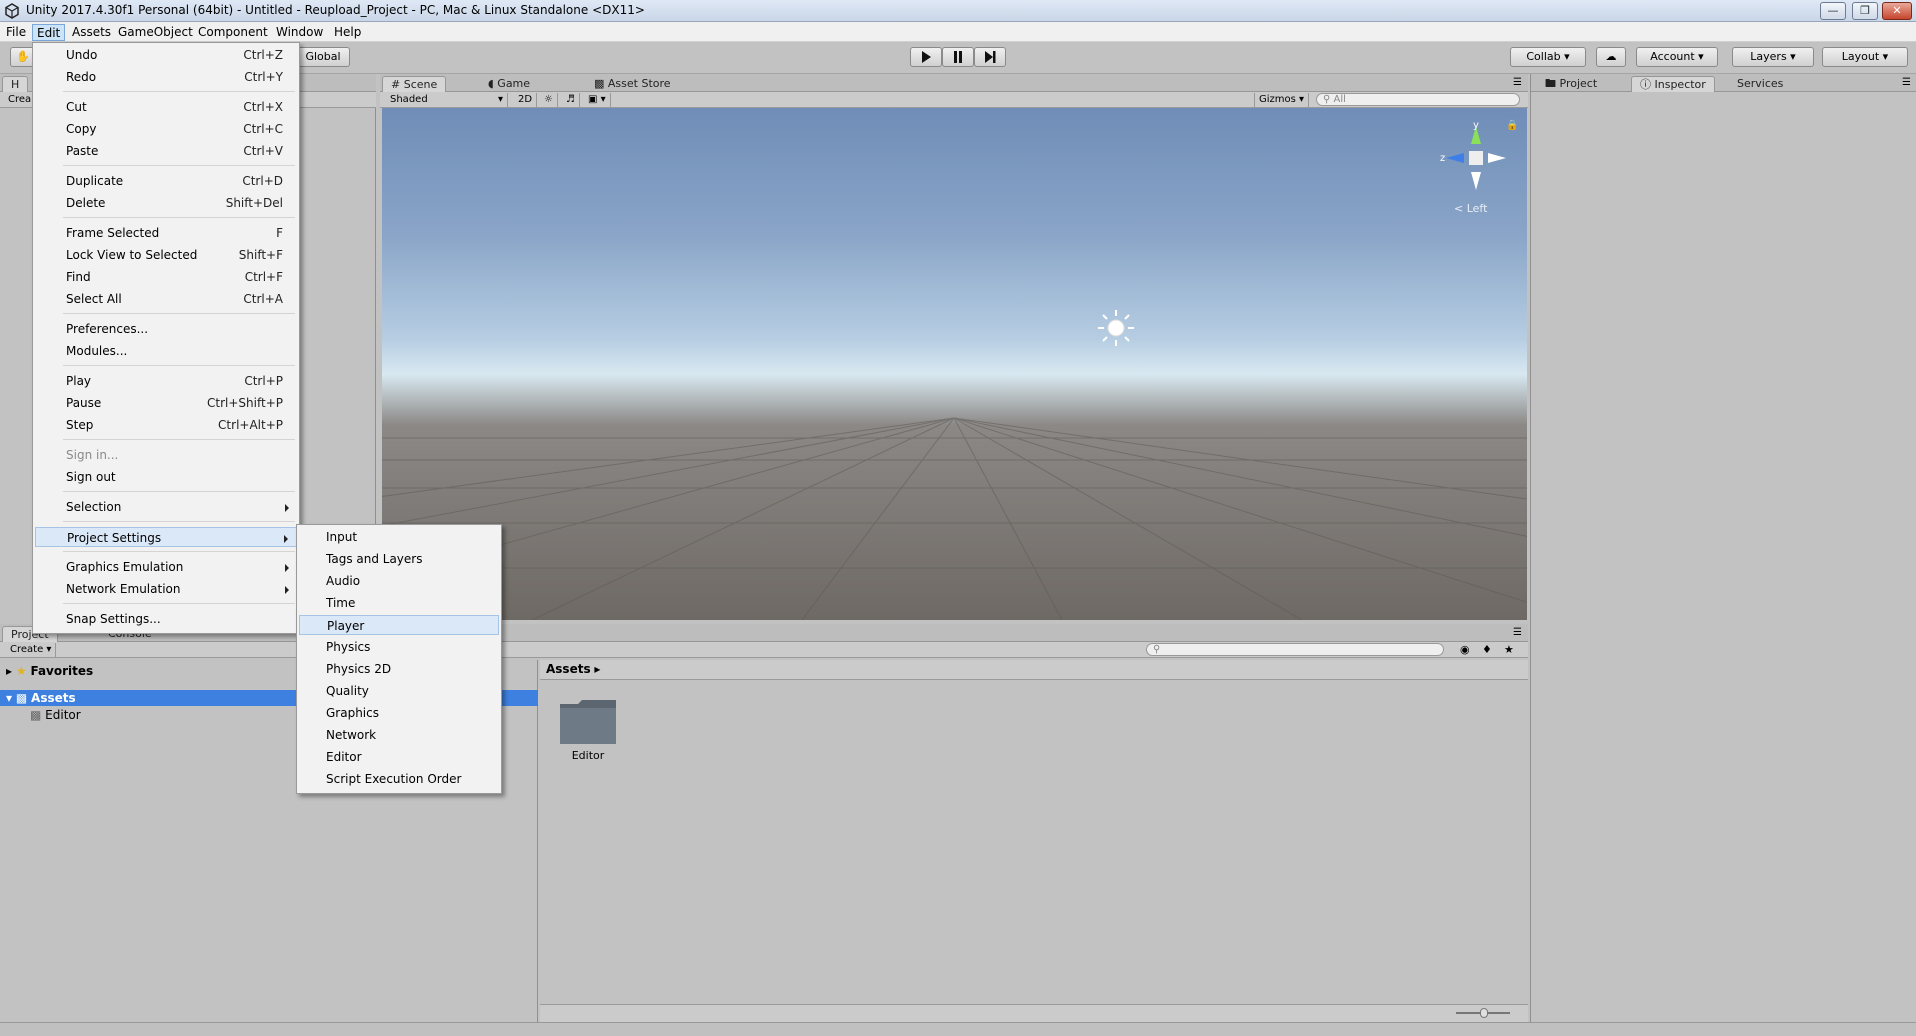  I want to click on cloud-button: ☁, so click(1611, 57).